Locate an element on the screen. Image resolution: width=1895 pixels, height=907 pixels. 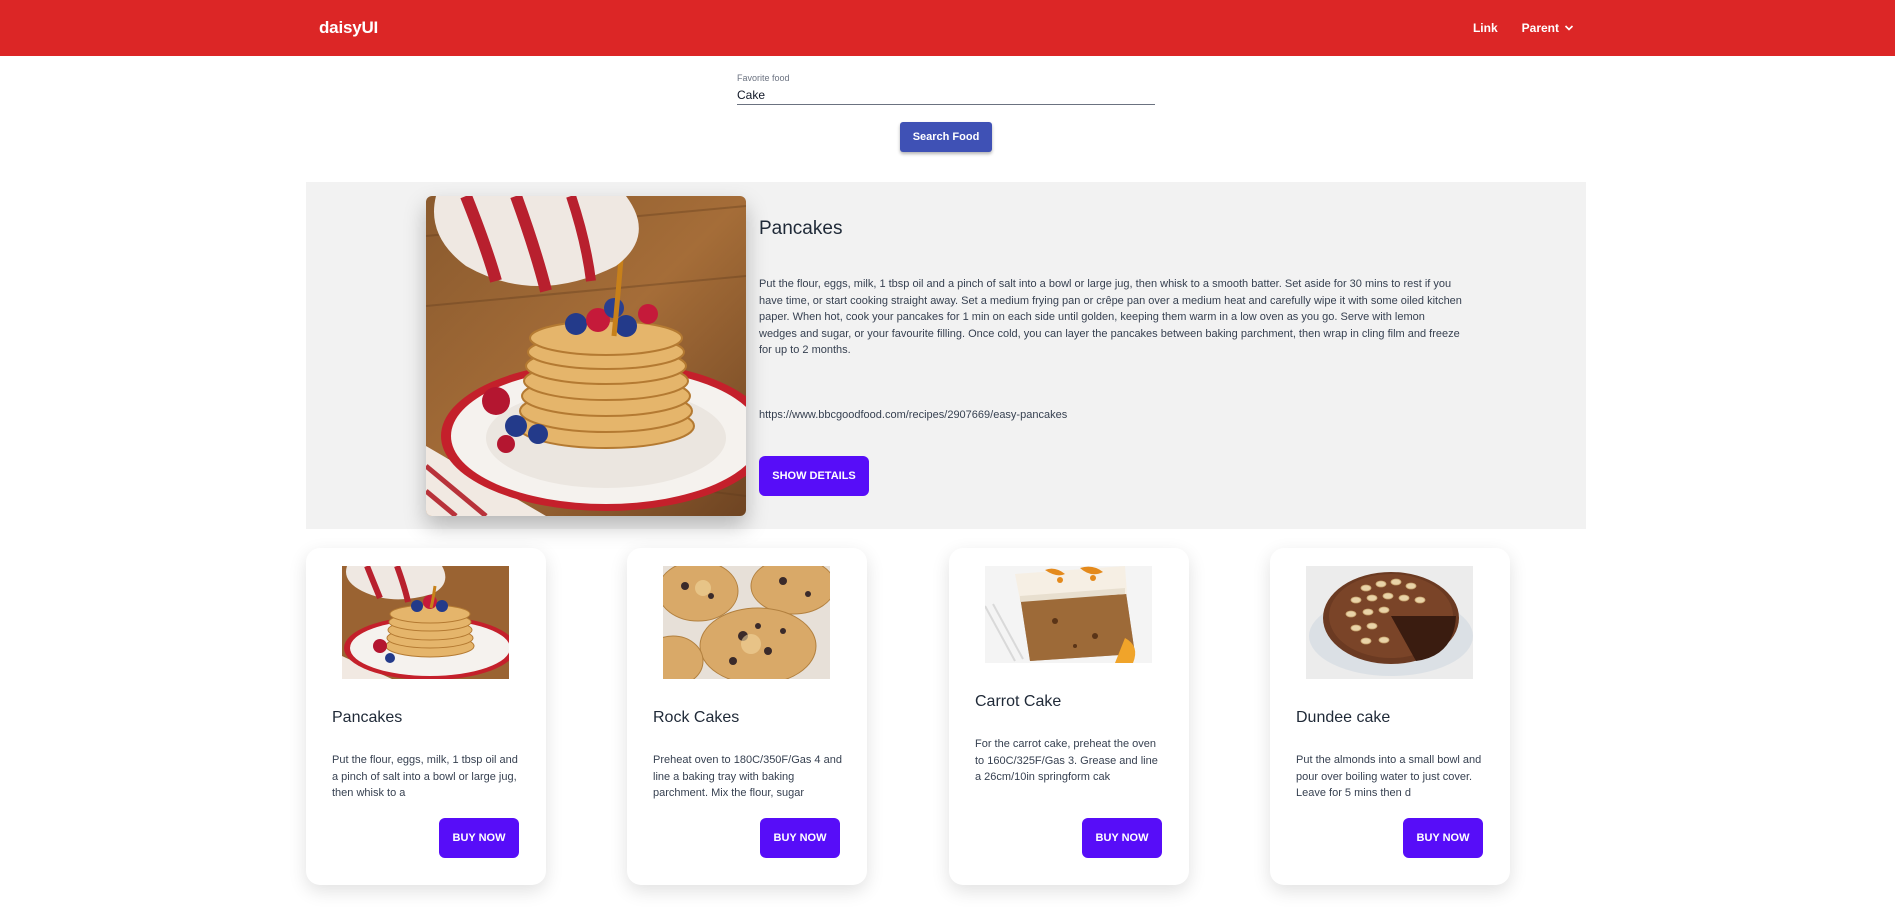
search-food-button: Search Food is located at coordinates (946, 137).